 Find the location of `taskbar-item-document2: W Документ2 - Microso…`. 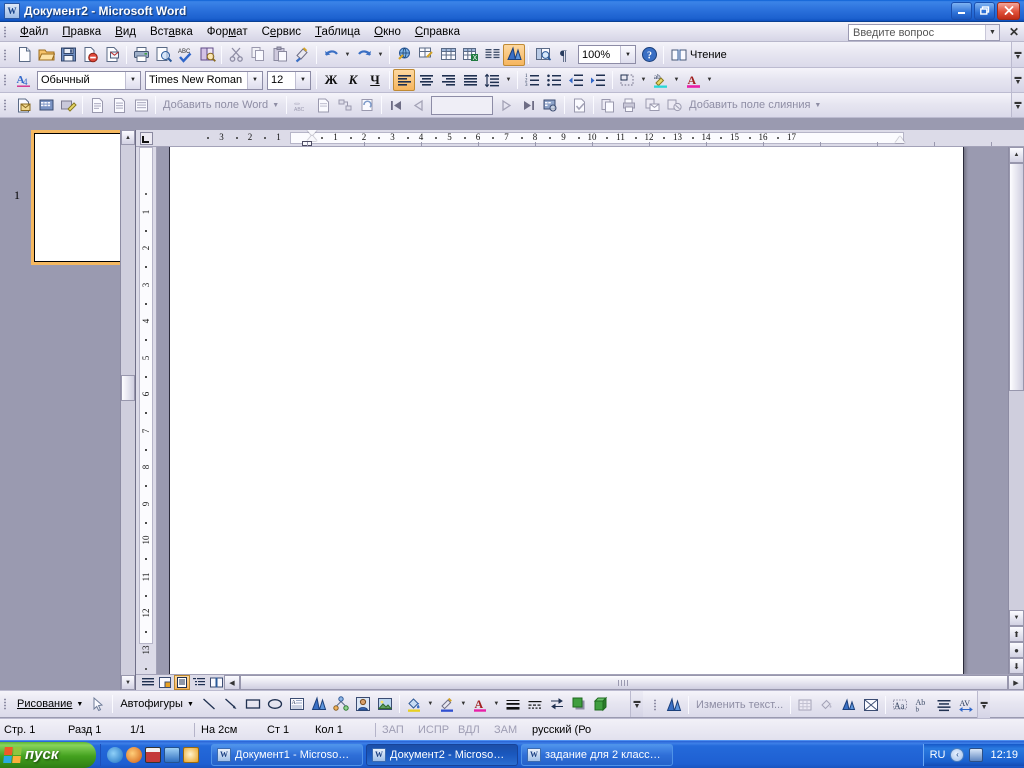

taskbar-item-document2: W Документ2 - Microso… is located at coordinates (442, 754).